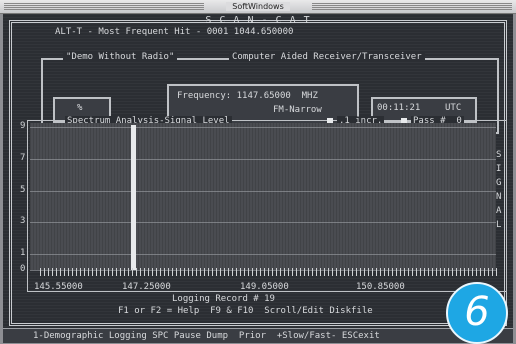 The height and width of the screenshot is (344, 516). I want to click on x-tick-label-0: 145.55000, so click(58, 287).